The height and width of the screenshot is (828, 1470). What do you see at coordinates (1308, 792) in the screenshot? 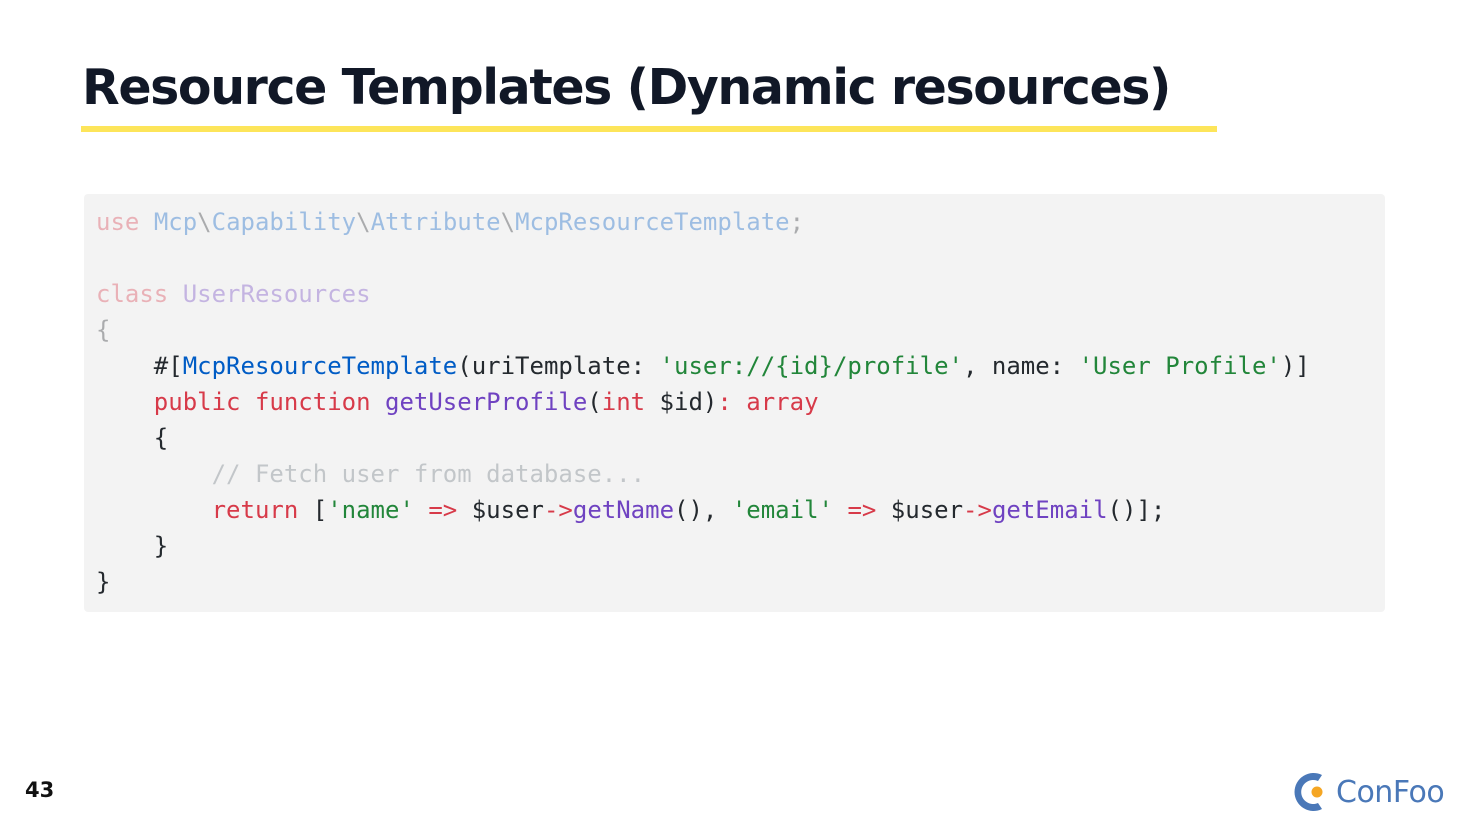
I see `confoo-logo-icon` at bounding box center [1308, 792].